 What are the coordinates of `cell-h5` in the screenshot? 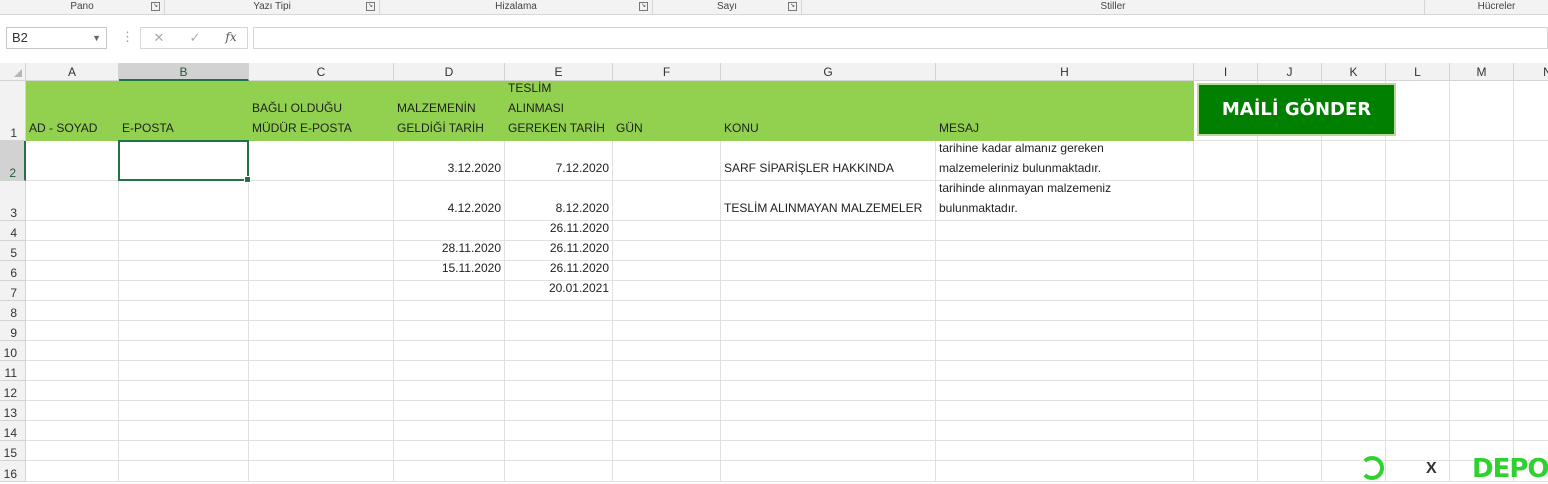 It's located at (1065, 251).